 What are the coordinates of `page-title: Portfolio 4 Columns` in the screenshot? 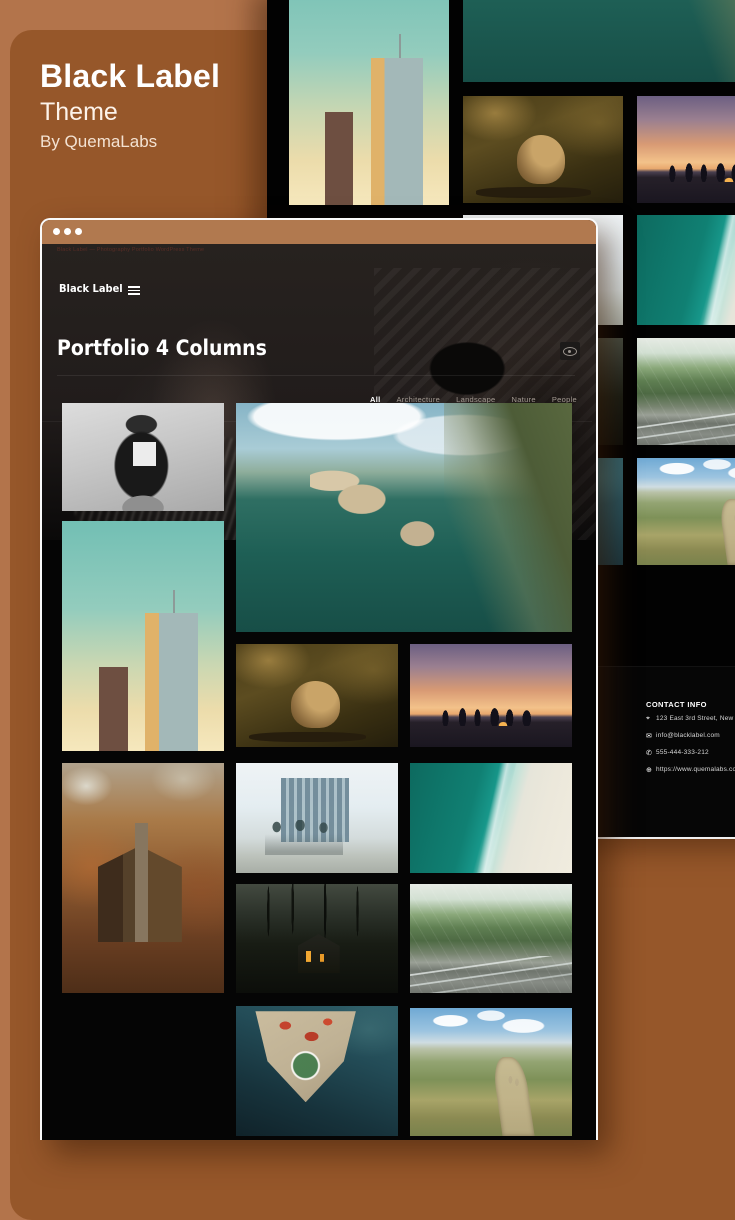 It's located at (162, 348).